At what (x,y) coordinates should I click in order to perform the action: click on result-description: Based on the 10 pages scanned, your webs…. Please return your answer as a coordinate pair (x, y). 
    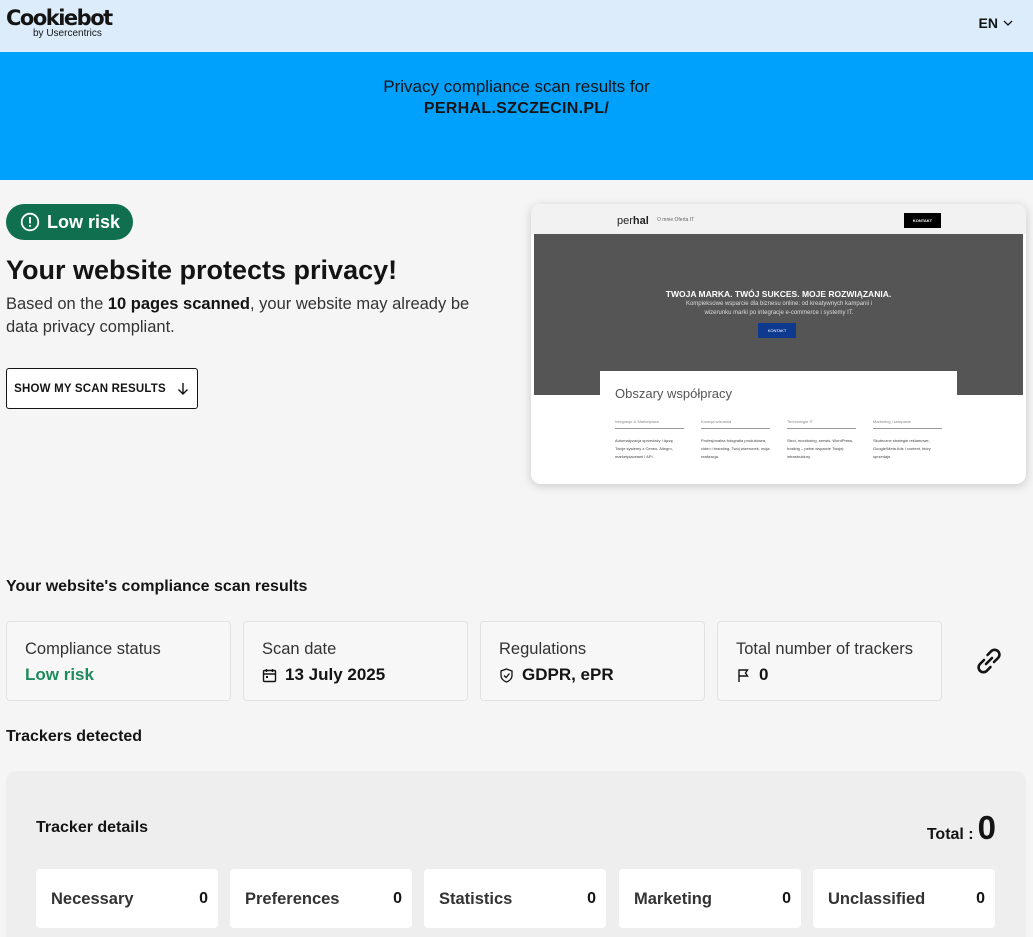
    Looking at the image, I should click on (246, 316).